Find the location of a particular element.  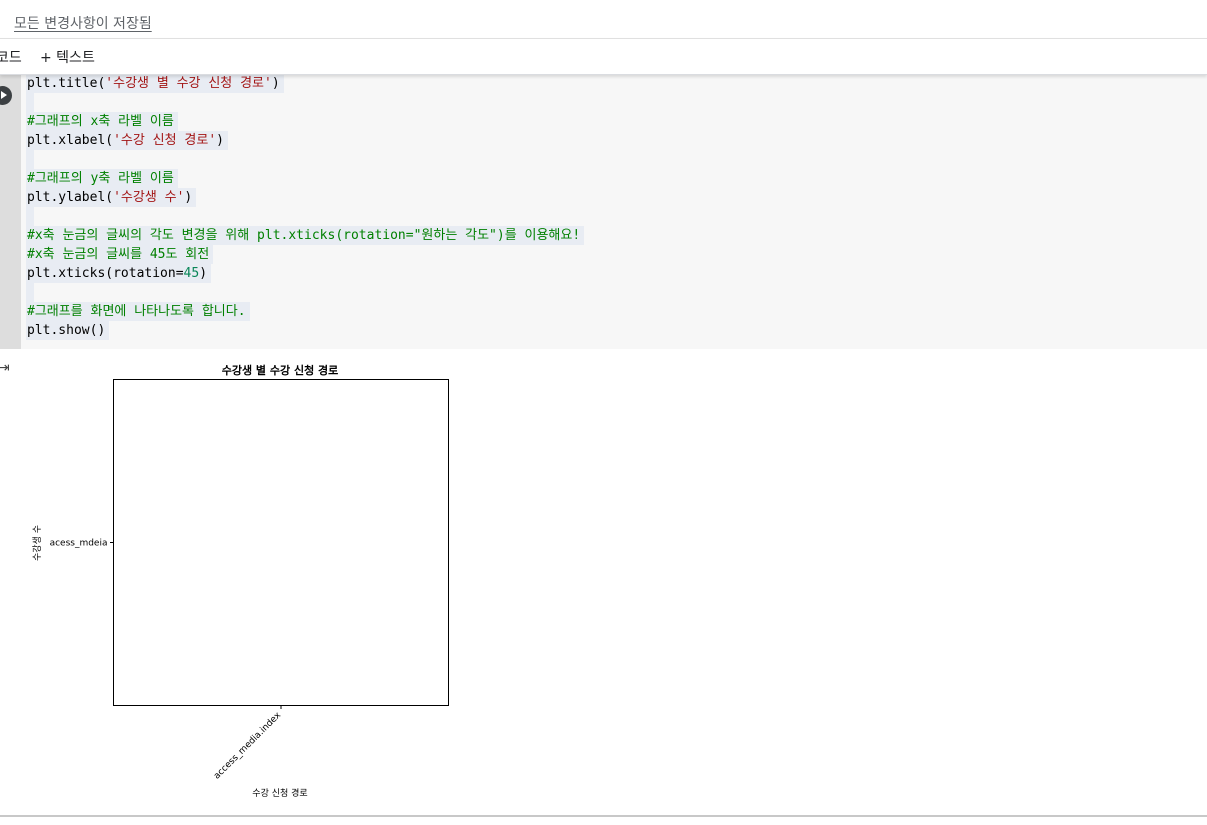

x-axis-label: 수강 신청 경로 is located at coordinates (279, 793).